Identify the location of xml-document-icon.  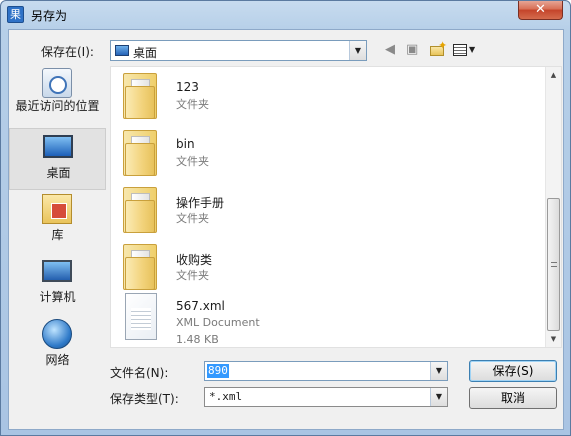
(141, 316).